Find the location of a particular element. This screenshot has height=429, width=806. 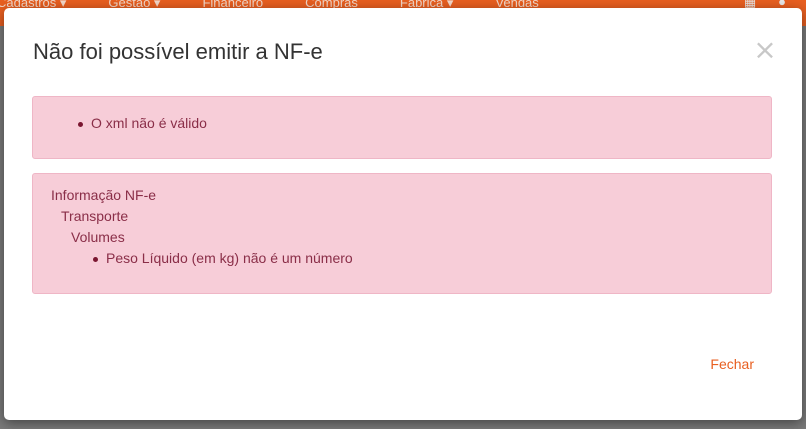

close-icon: × is located at coordinates (765, 50).